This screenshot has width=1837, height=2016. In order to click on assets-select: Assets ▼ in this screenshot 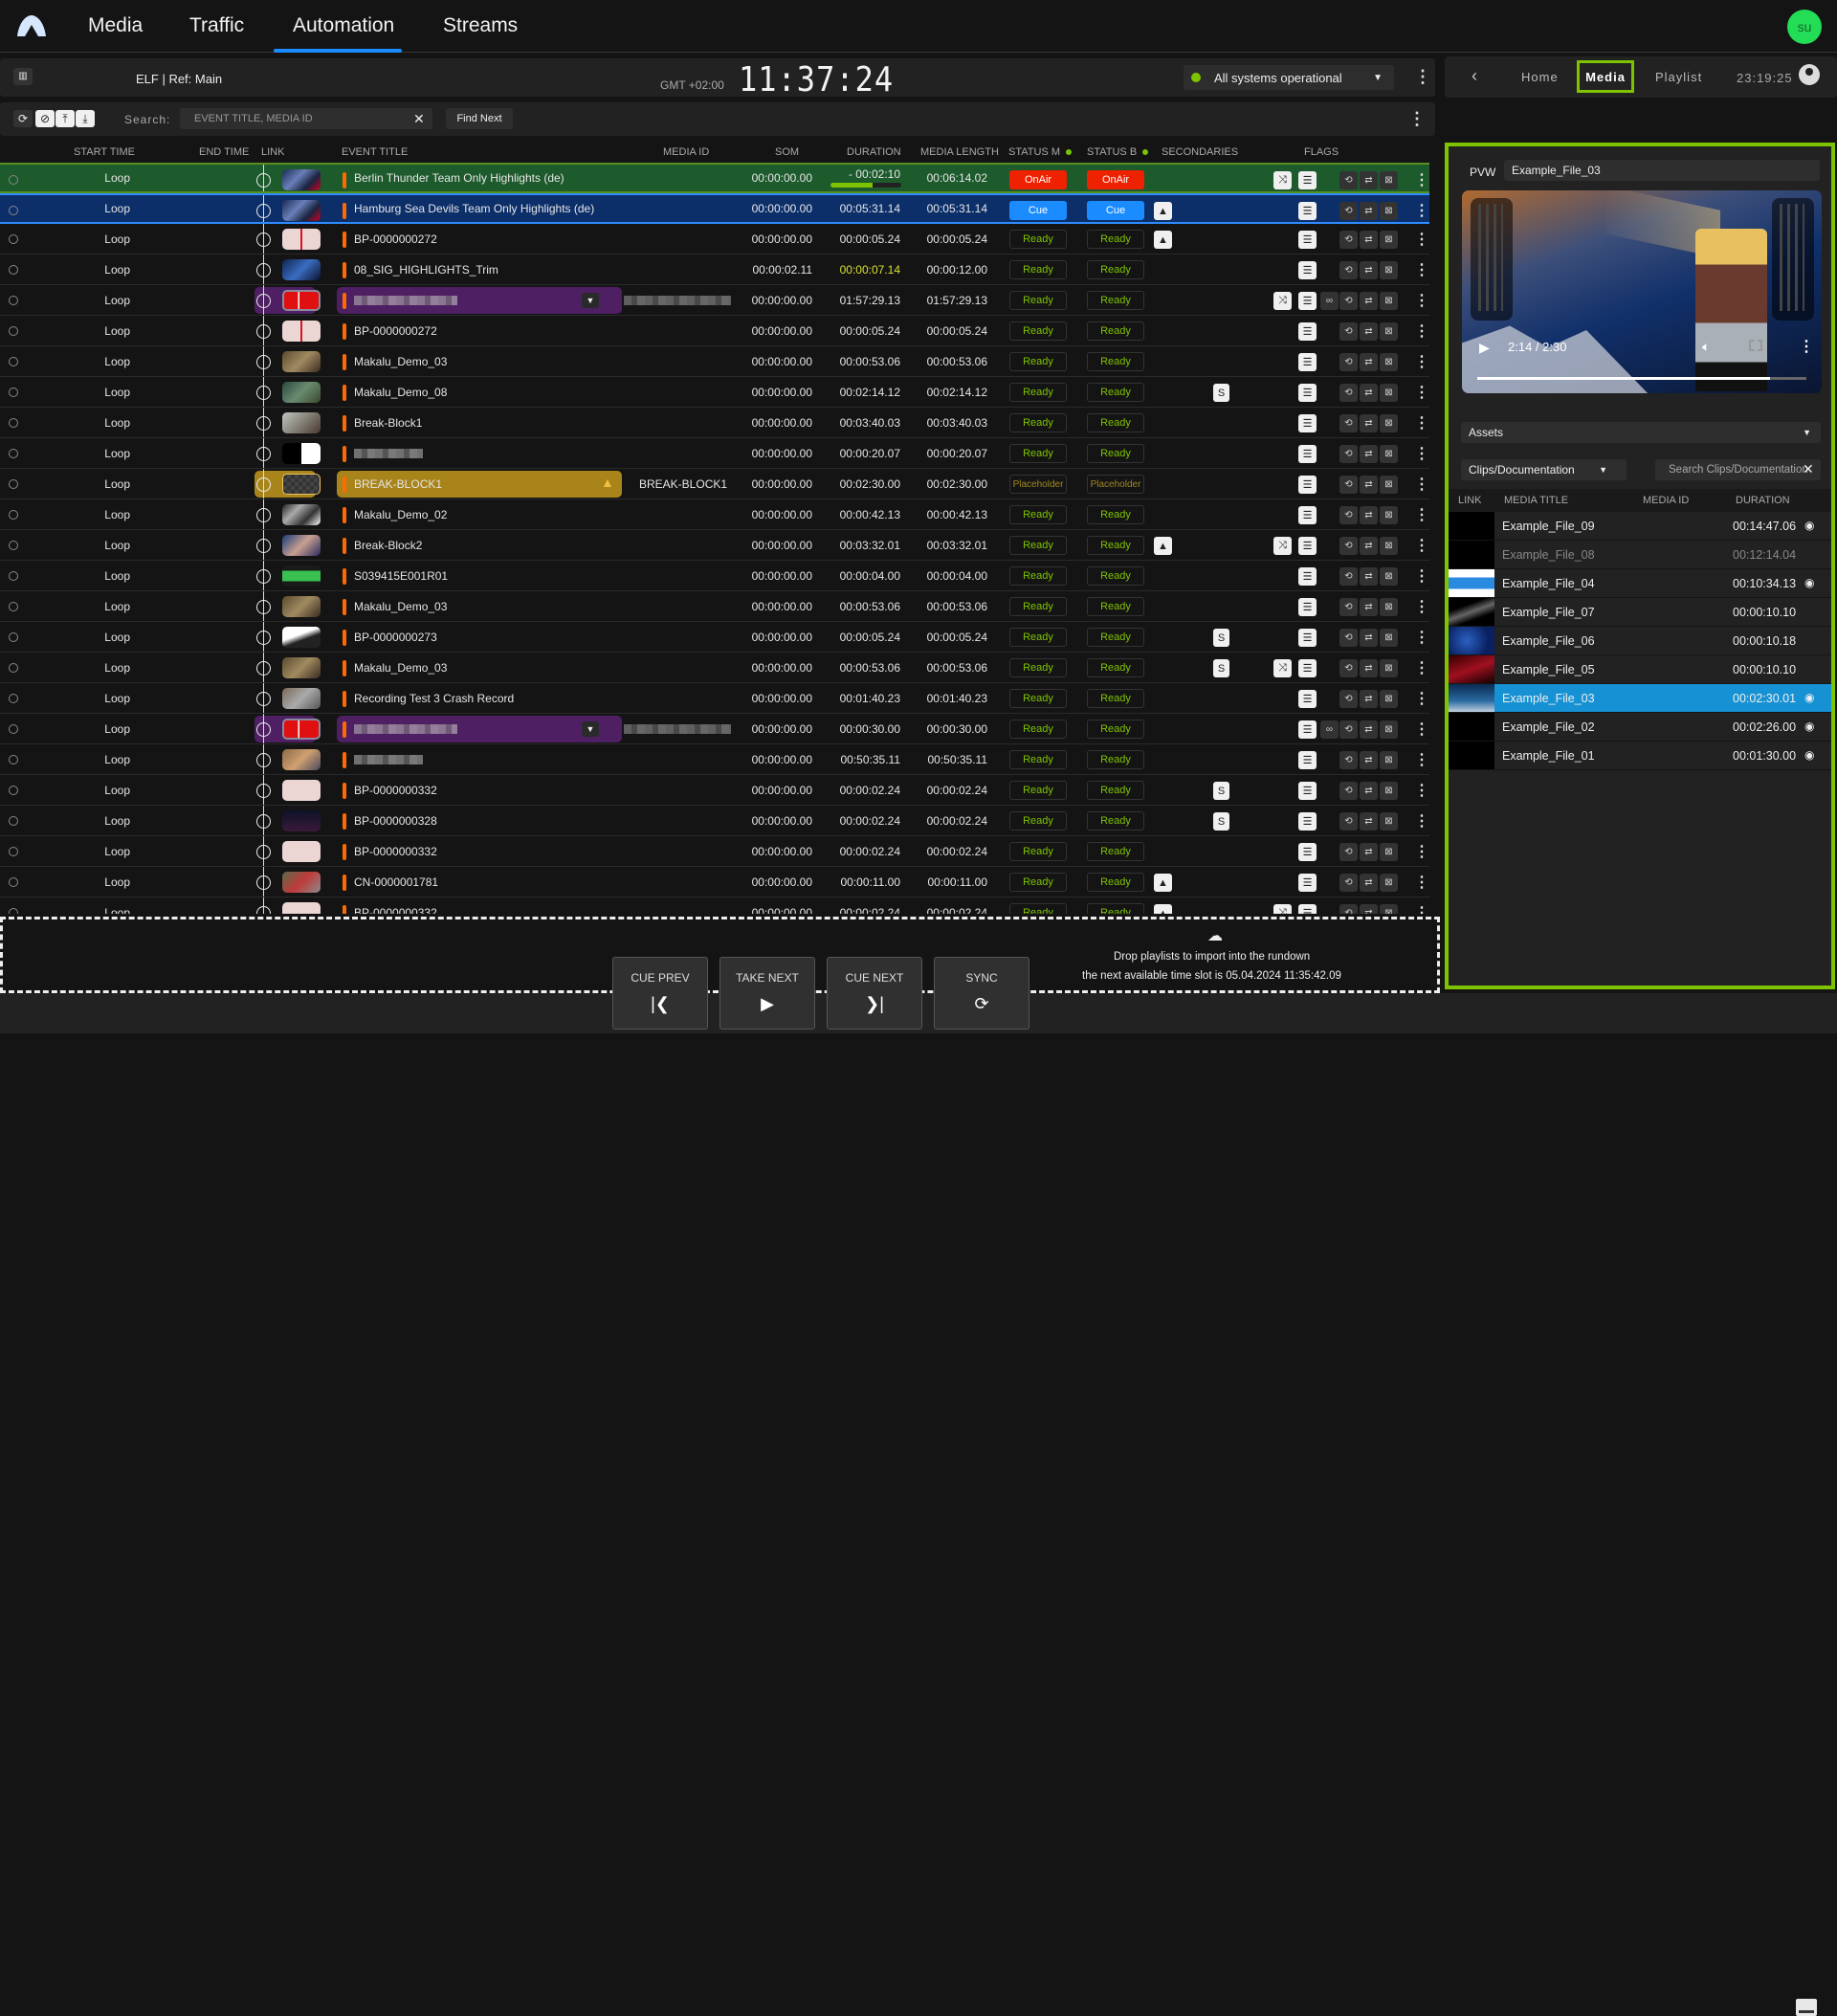, I will do `click(1641, 432)`.